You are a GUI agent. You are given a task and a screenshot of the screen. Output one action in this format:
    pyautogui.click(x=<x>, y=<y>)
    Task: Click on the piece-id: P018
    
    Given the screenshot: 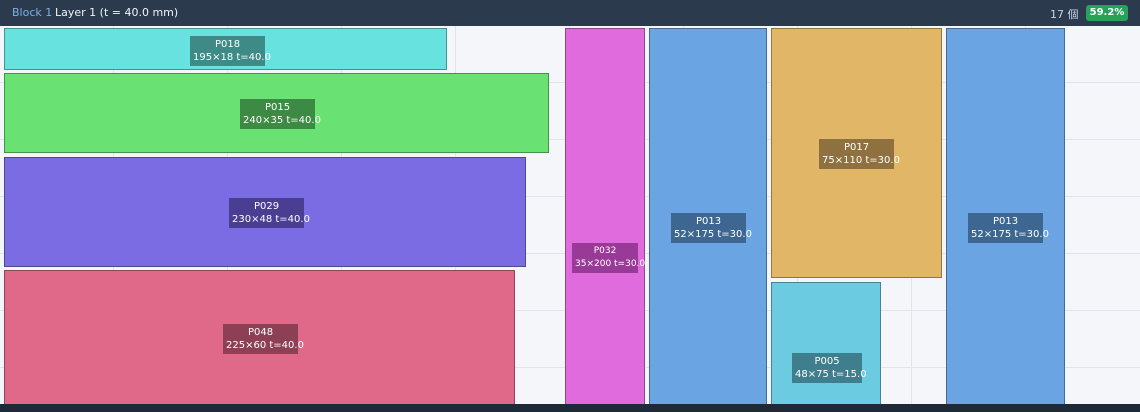 What is the action you would take?
    pyautogui.click(x=227, y=44)
    